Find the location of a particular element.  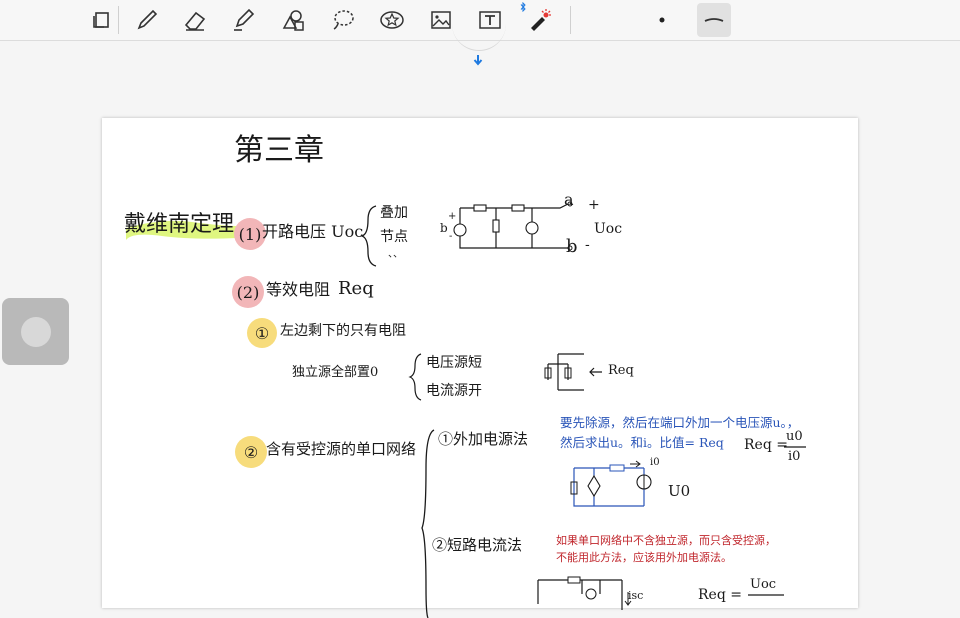

formula2-numerator: Uoc is located at coordinates (763, 584).